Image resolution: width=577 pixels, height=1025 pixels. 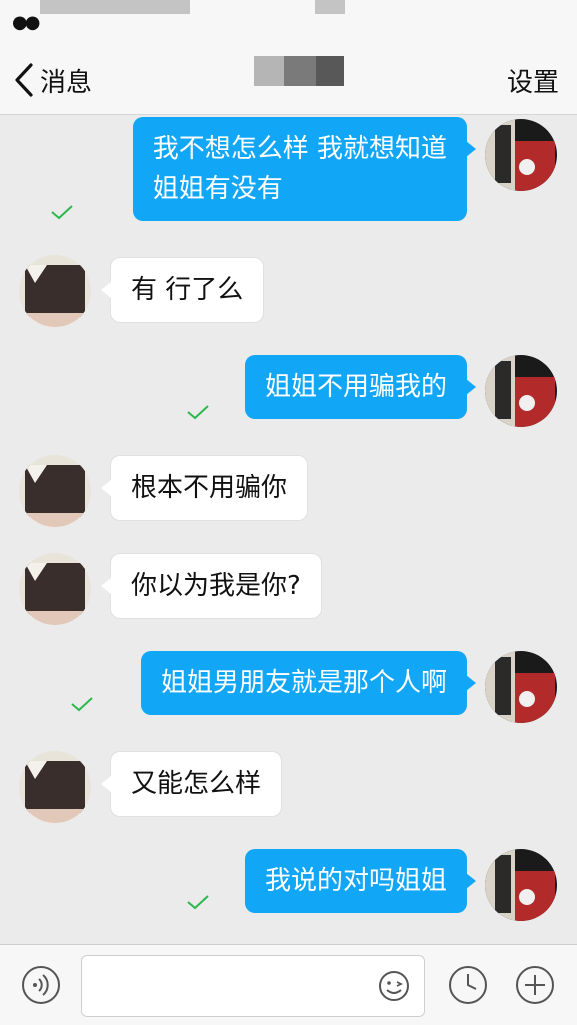 I want to click on voice-button, so click(x=41, y=985).